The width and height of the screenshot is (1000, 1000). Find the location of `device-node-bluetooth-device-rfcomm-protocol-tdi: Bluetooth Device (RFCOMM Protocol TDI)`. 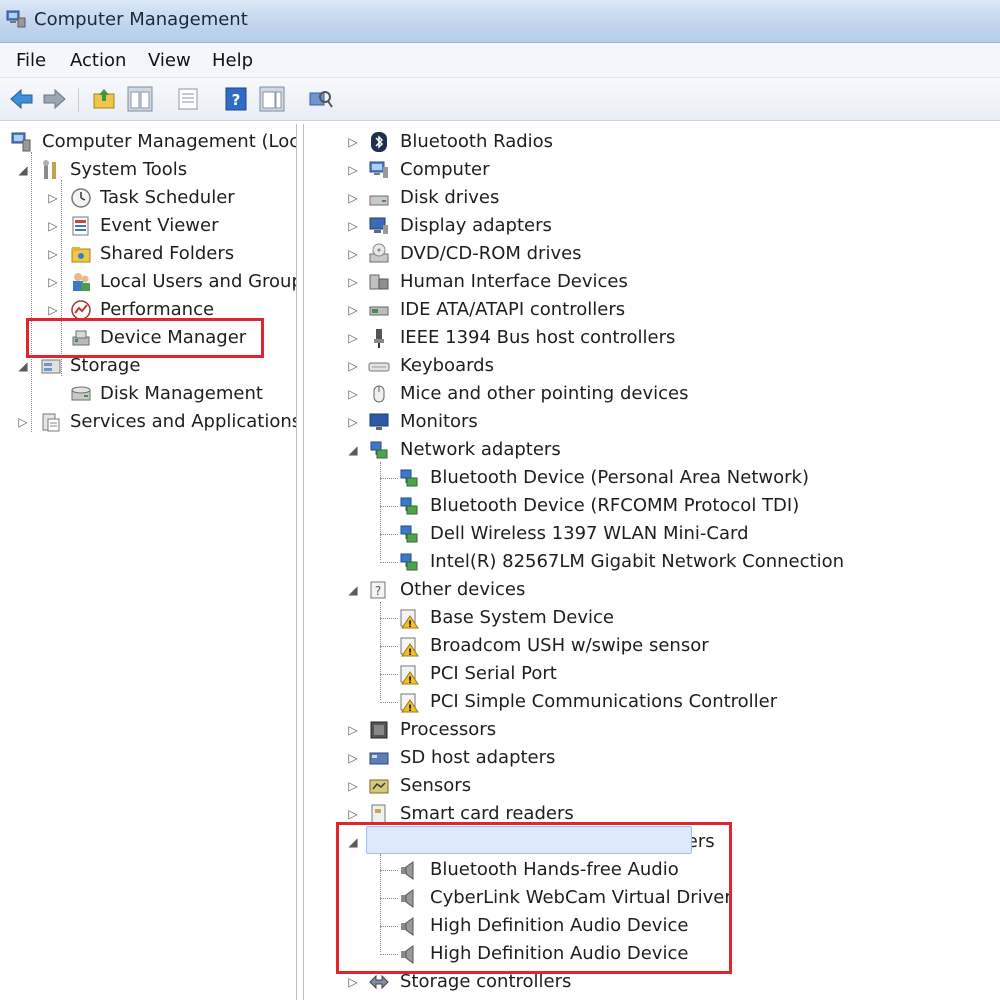

device-node-bluetooth-device-rfcomm-protocol-tdi: Bluetooth Device (RFCOMM Protocol TDI) is located at coordinates (649, 506).